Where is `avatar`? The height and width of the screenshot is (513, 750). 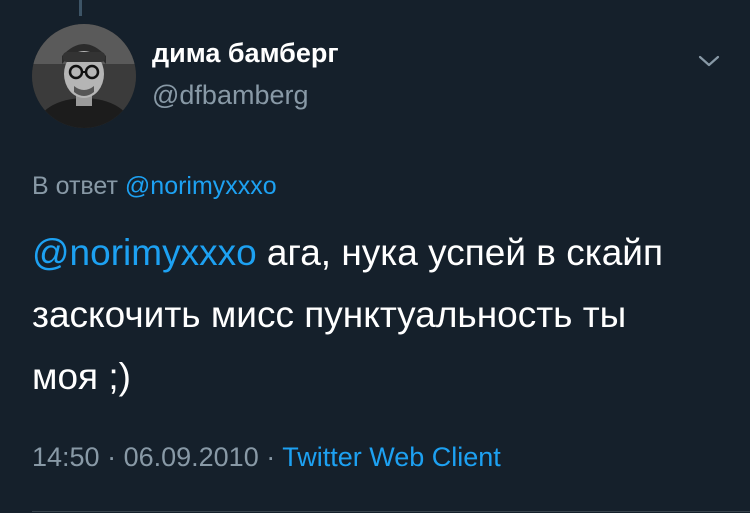
avatar is located at coordinates (84, 76).